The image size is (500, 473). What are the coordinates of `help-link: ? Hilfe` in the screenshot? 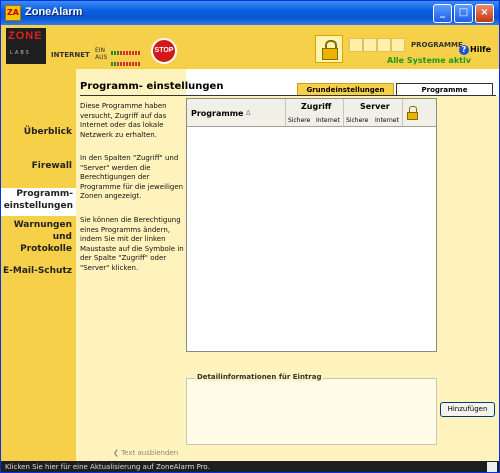 It's located at (475, 50).